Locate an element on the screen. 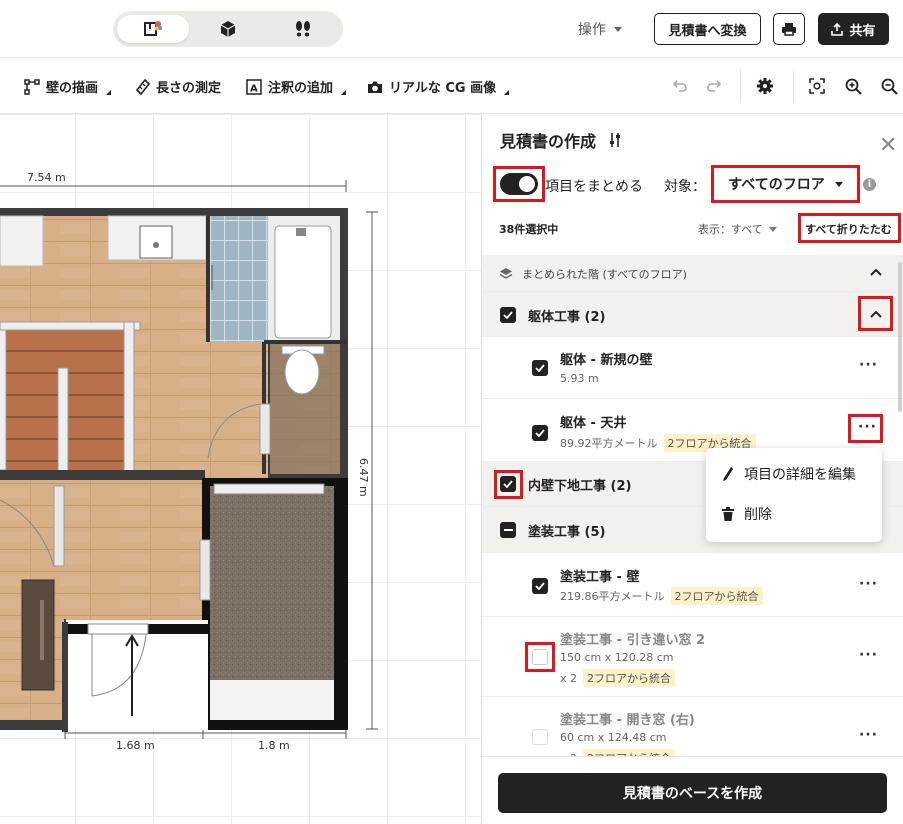 Image resolution: width=903 pixels, height=824 pixels. add-annotation-label: 注釈の追加 is located at coordinates (301, 88).